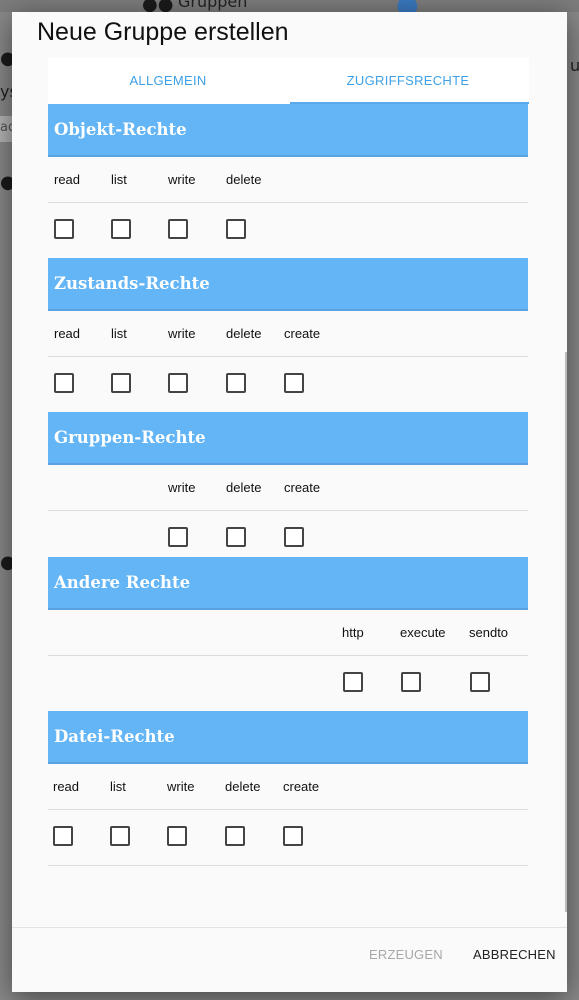 The image size is (579, 1000). I want to click on perm-label-sendto: sendto, so click(489, 632).